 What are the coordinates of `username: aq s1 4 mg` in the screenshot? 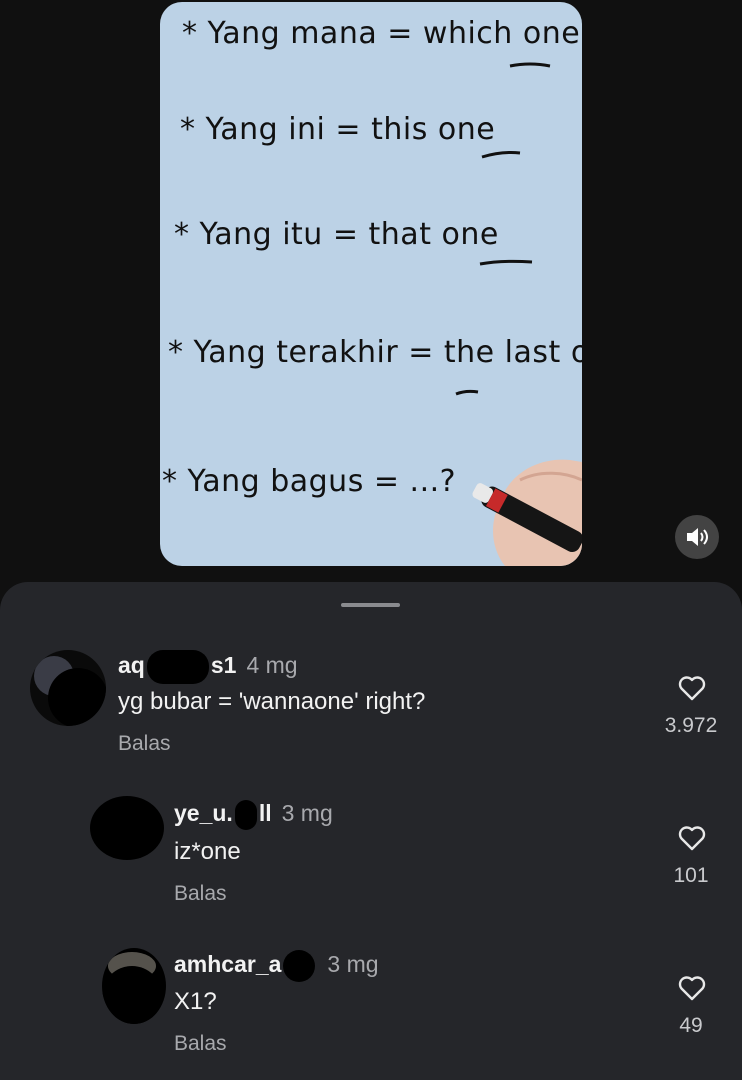 It's located at (208, 667).